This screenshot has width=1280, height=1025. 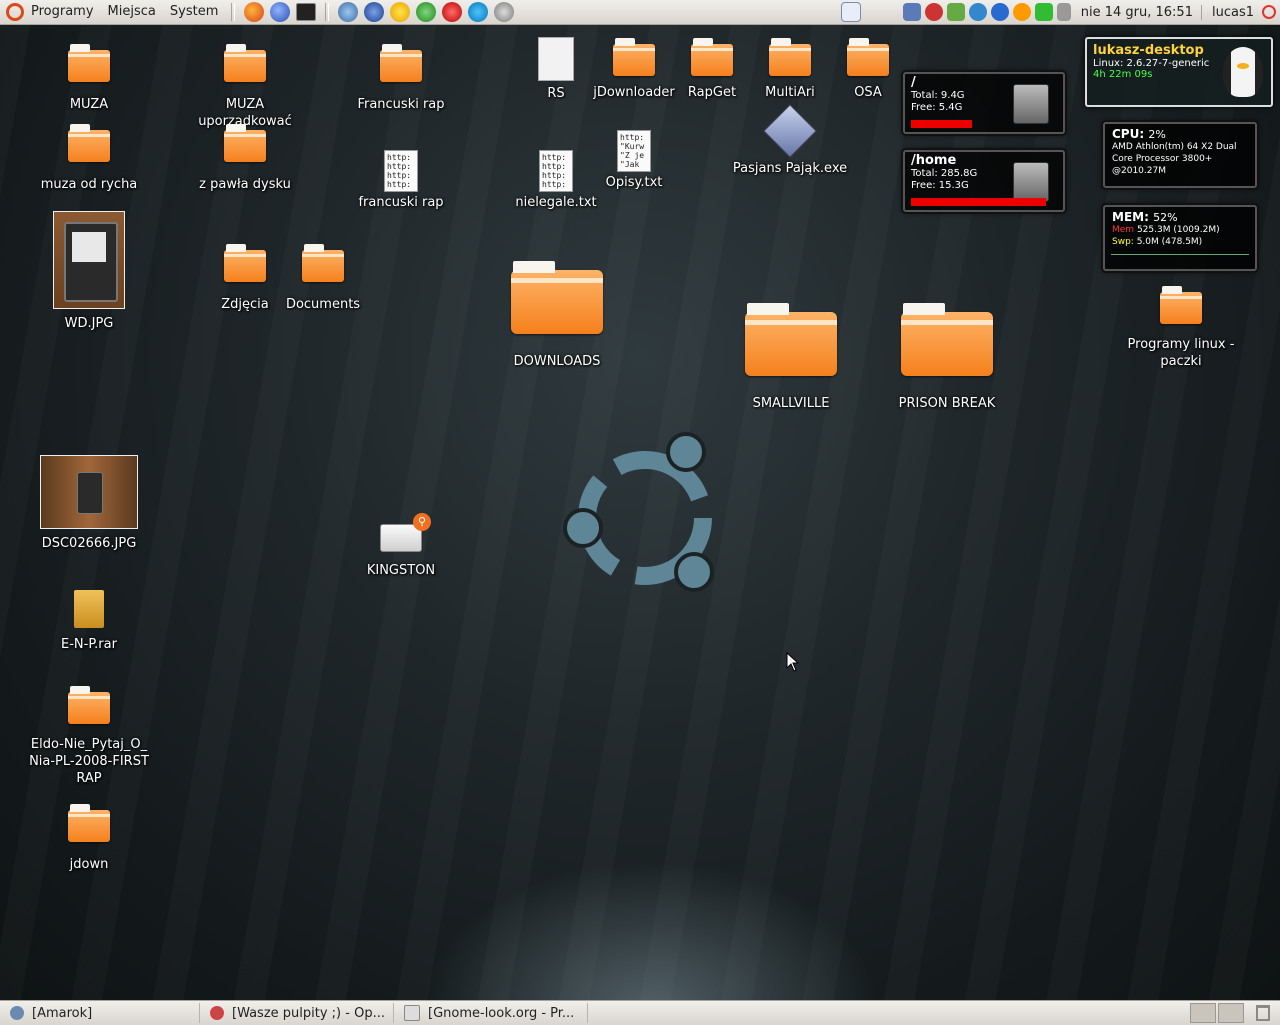 I want to click on compass-icon, so click(x=999, y=12).